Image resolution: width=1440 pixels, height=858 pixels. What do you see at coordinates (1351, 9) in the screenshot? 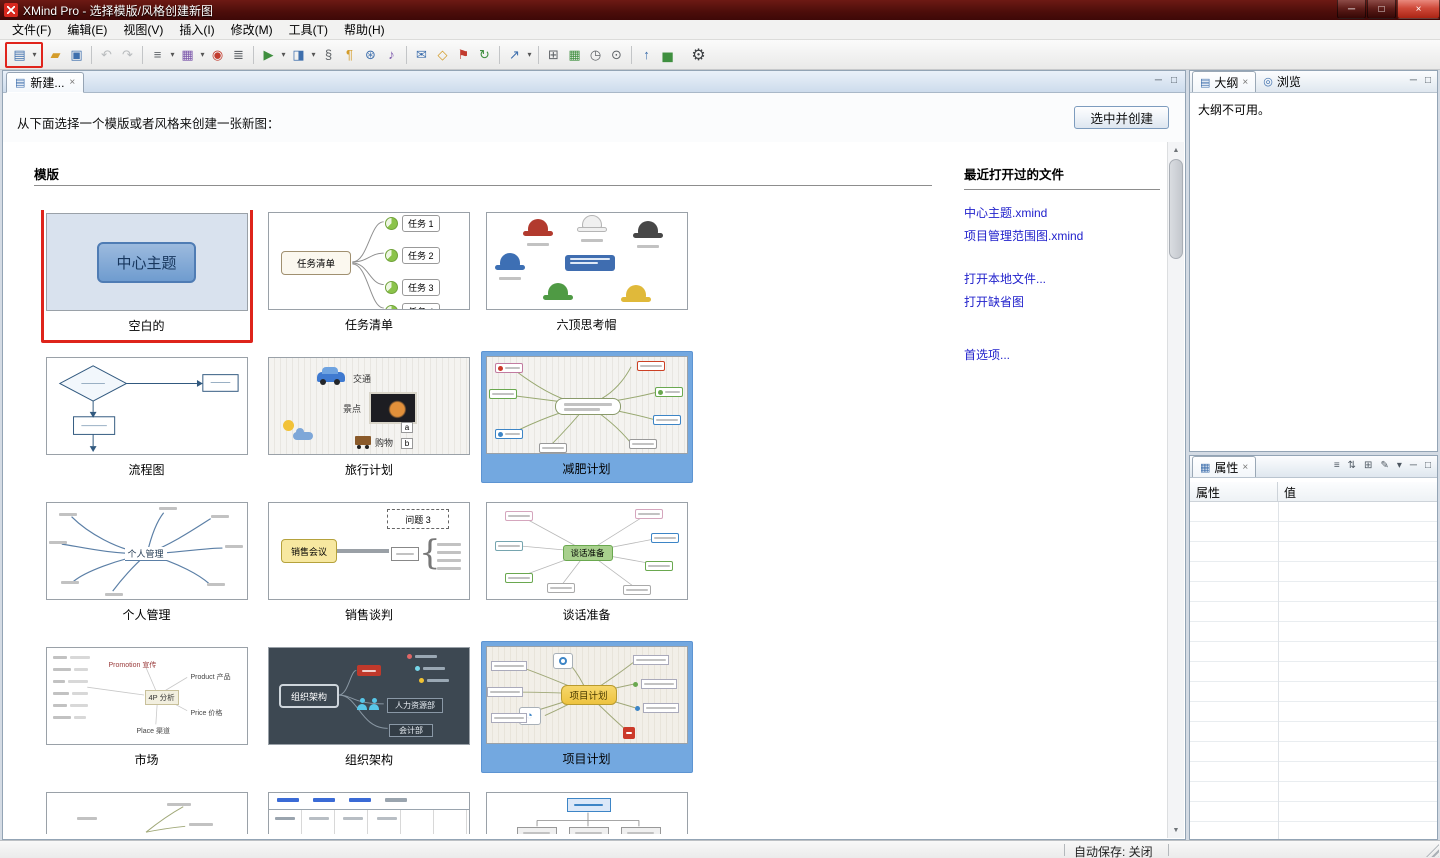
I see `minimize-button: ─` at bounding box center [1351, 9].